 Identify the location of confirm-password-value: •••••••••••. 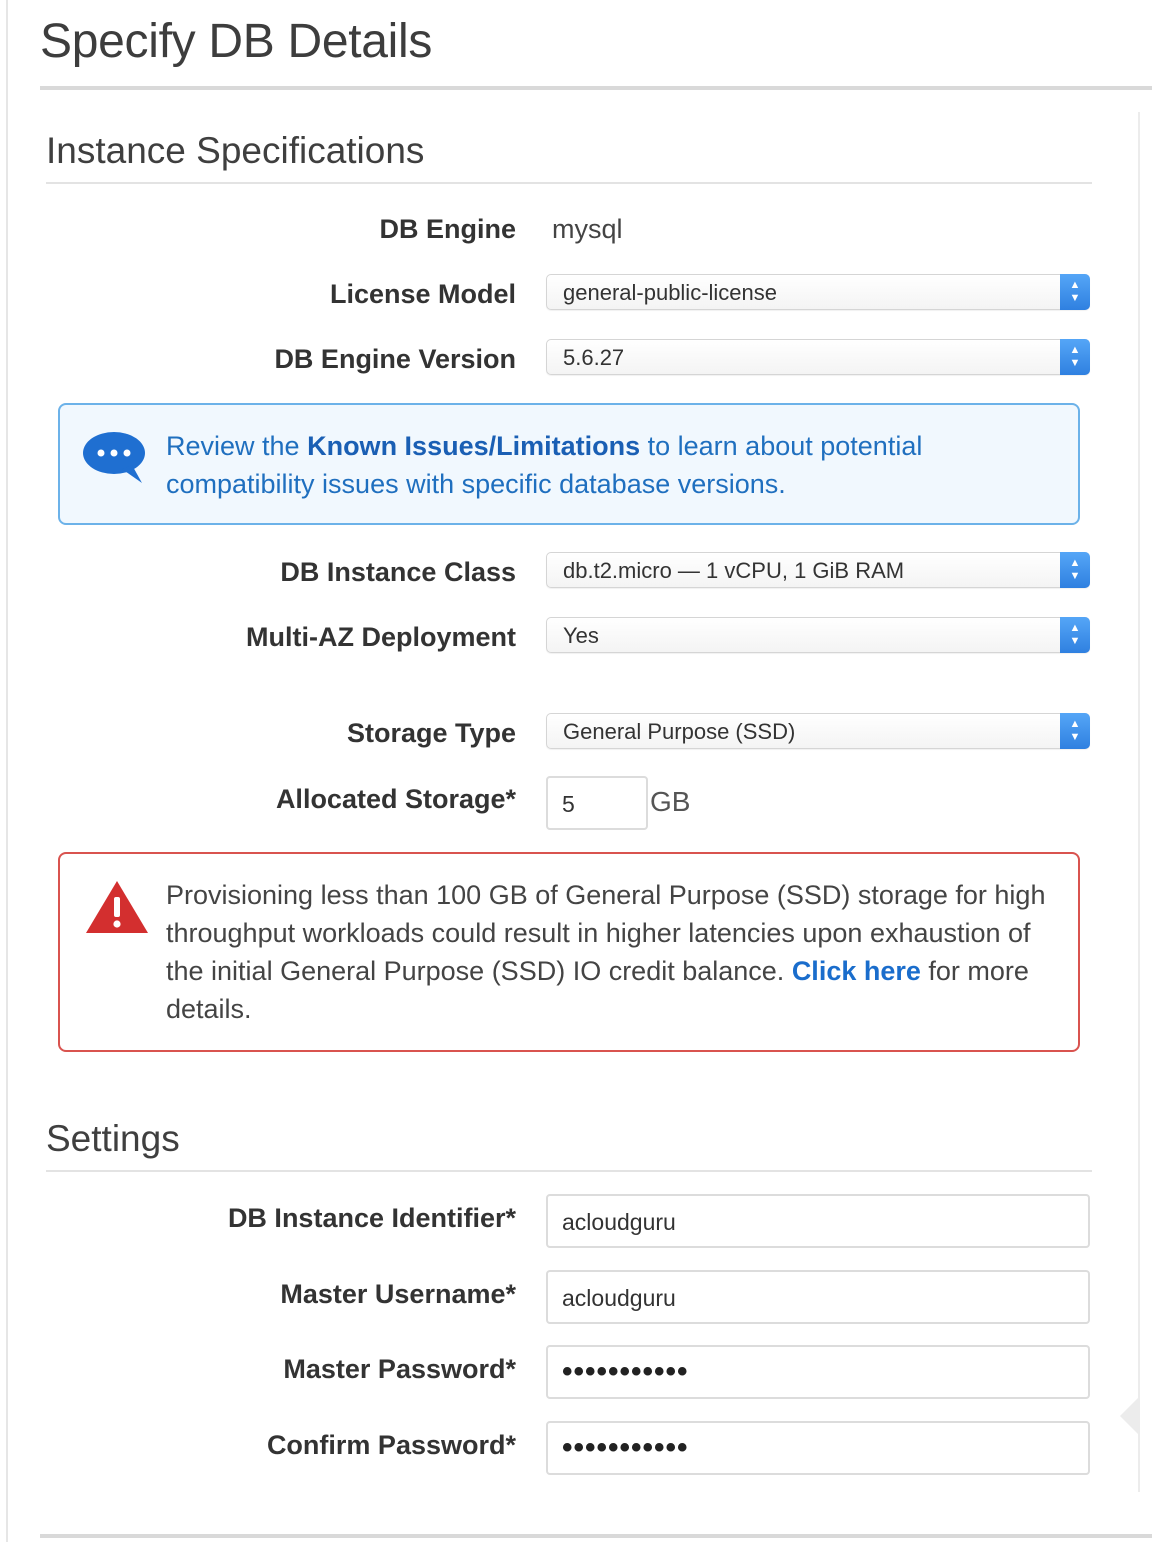
(625, 1447).